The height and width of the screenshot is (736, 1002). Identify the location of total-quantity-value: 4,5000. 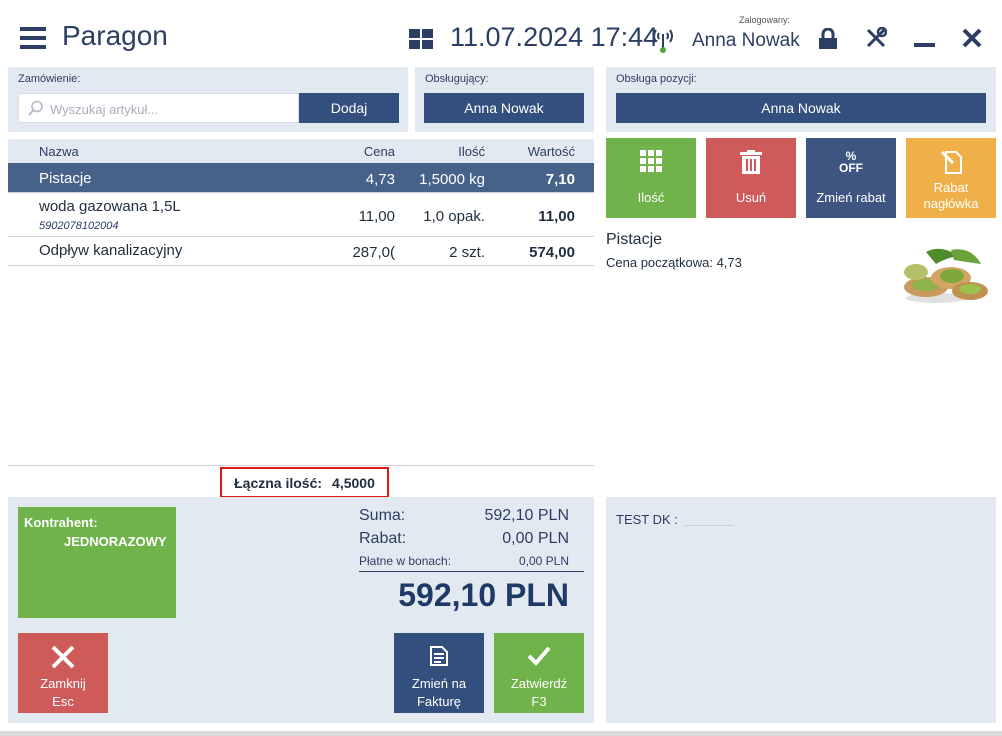
(353, 482).